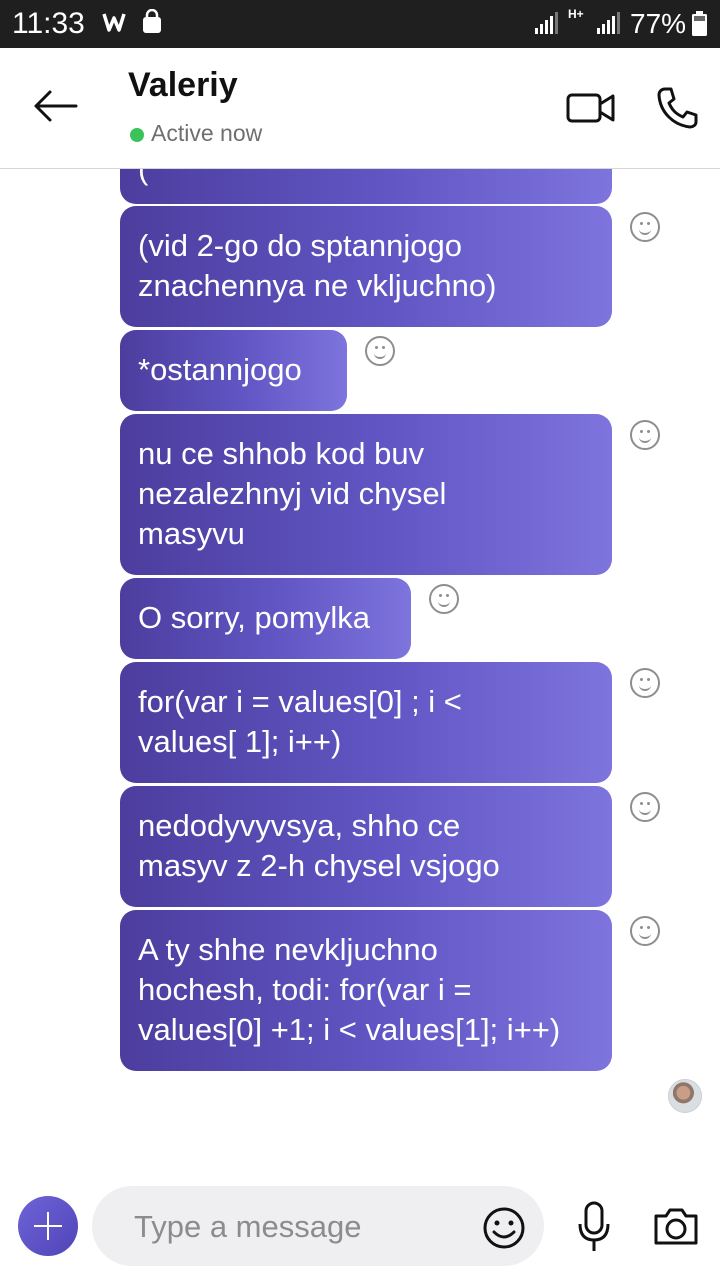 The height and width of the screenshot is (1280, 720). What do you see at coordinates (685, 1096) in the screenshot?
I see `seen-avatar` at bounding box center [685, 1096].